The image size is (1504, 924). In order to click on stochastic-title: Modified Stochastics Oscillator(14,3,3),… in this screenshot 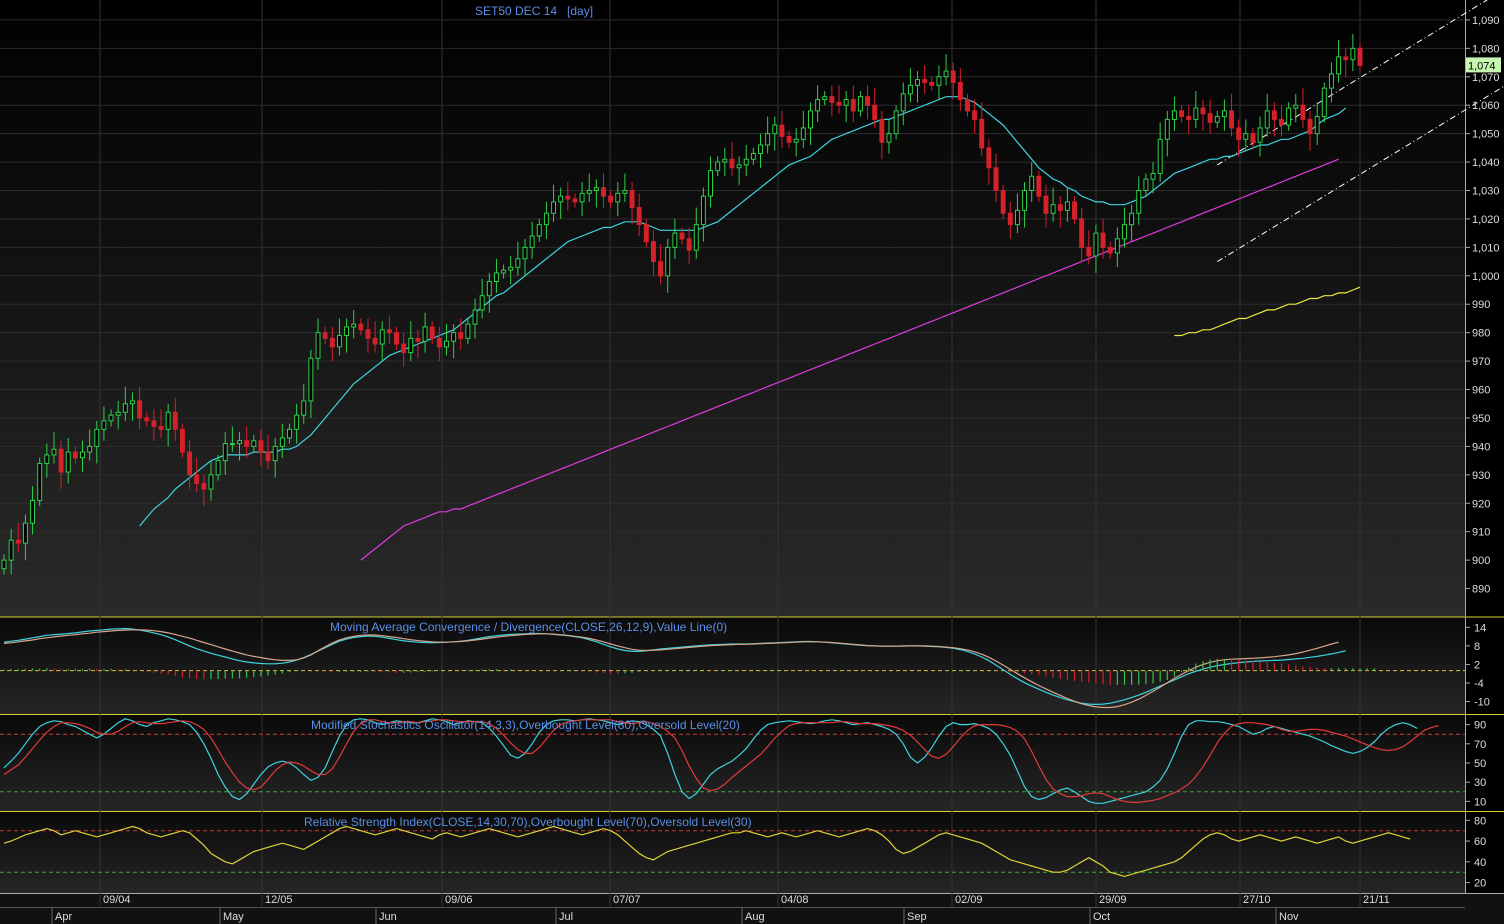, I will do `click(525, 725)`.